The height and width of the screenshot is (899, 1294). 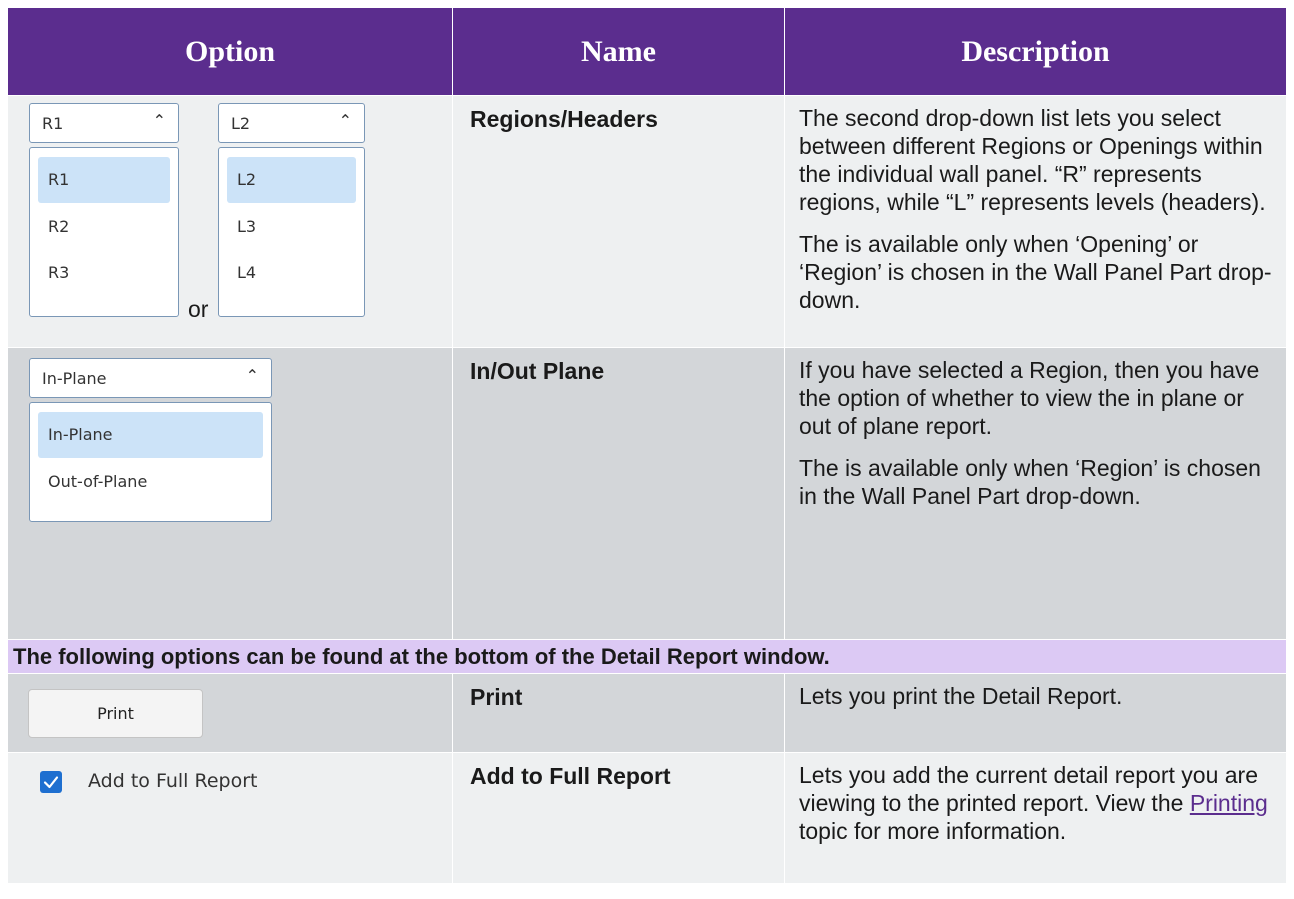 What do you see at coordinates (150, 435) in the screenshot?
I see `list-item: In-Plane` at bounding box center [150, 435].